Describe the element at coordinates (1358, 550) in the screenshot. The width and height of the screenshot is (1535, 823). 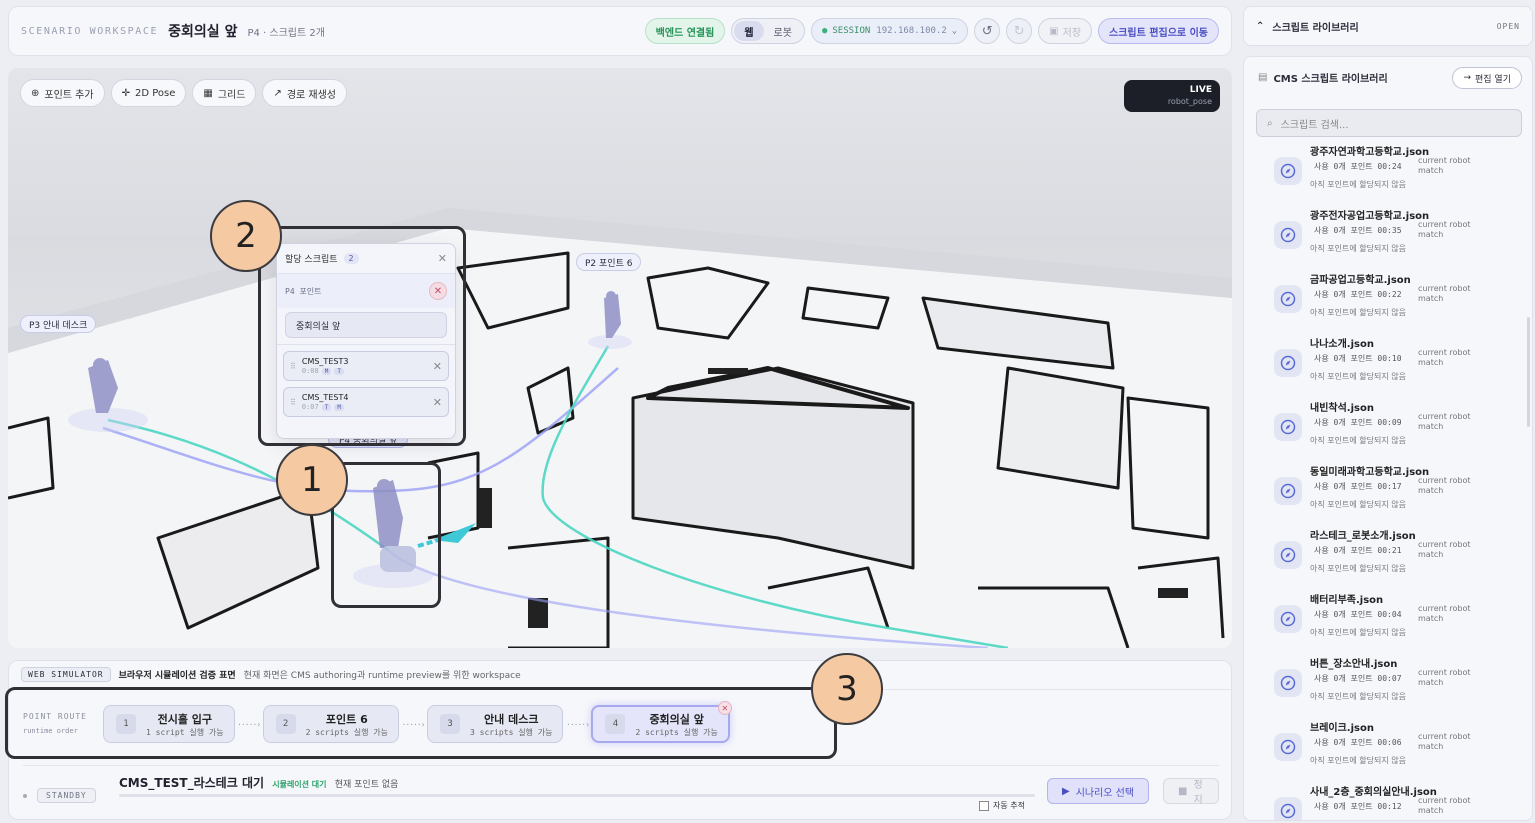
I see `script-usage-meta: 사용 0개 포인트 00:21` at that location.